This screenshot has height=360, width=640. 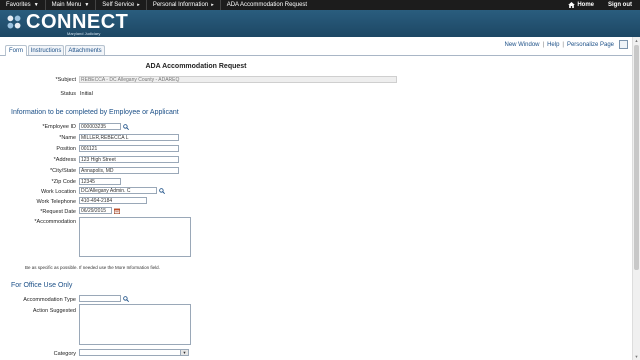 I want to click on breadcrumb-personal-information-label: Personal Information, so click(x=180, y=5).